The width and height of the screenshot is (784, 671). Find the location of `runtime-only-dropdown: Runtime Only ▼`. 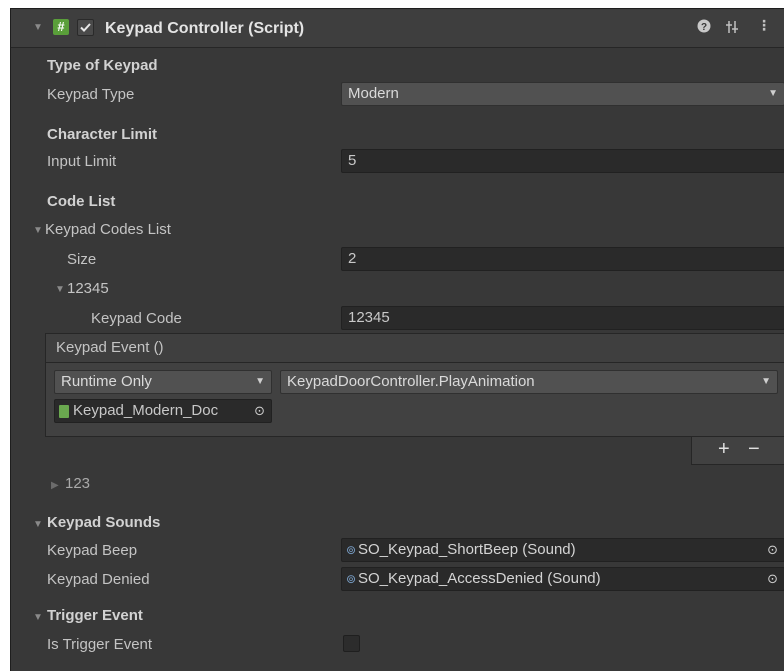

runtime-only-dropdown: Runtime Only ▼ is located at coordinates (163, 382).